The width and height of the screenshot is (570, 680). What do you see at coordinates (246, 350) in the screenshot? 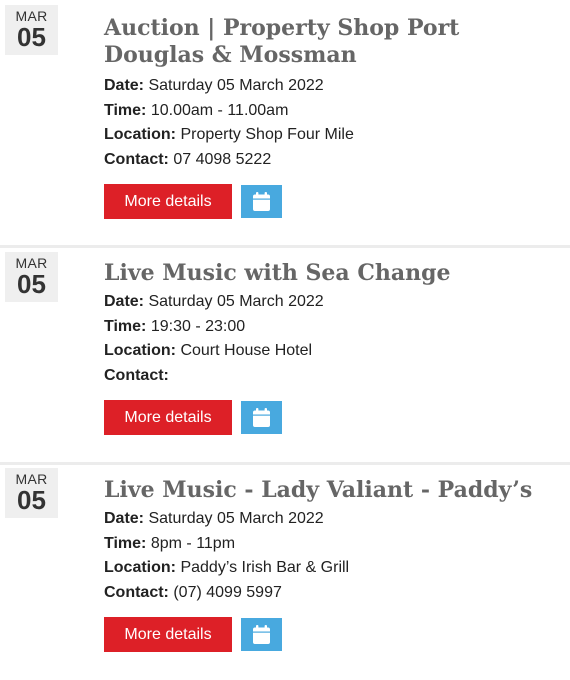
I see `event-location-value: Court House Hotel` at bounding box center [246, 350].